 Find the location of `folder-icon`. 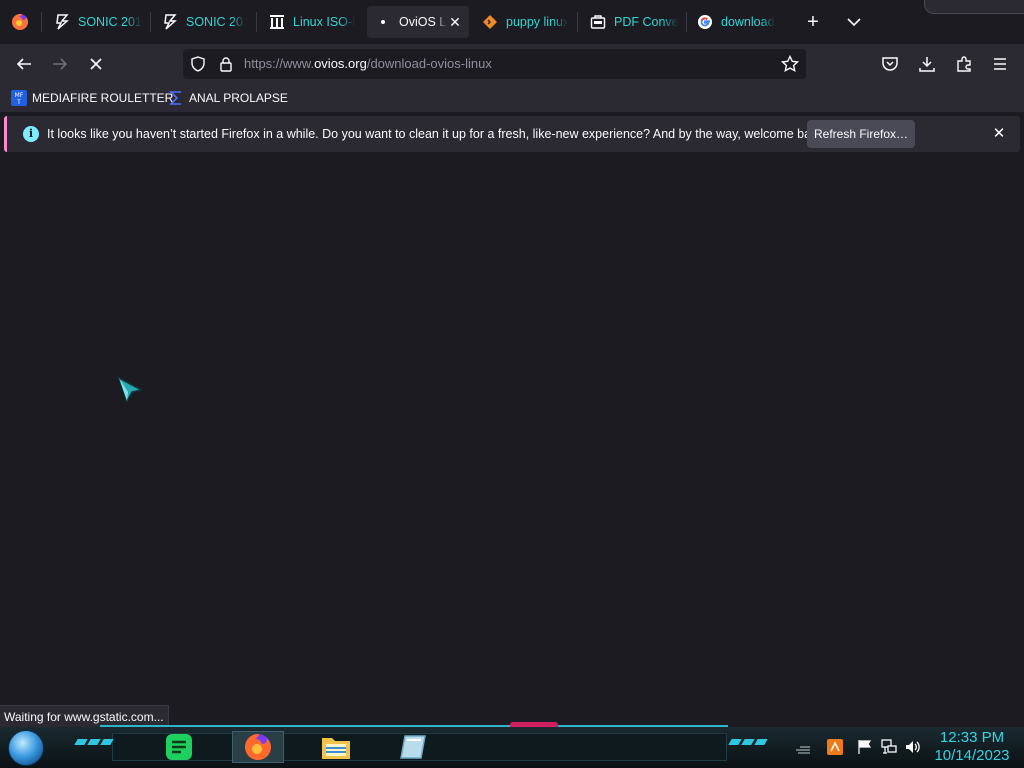

folder-icon is located at coordinates (336, 748).